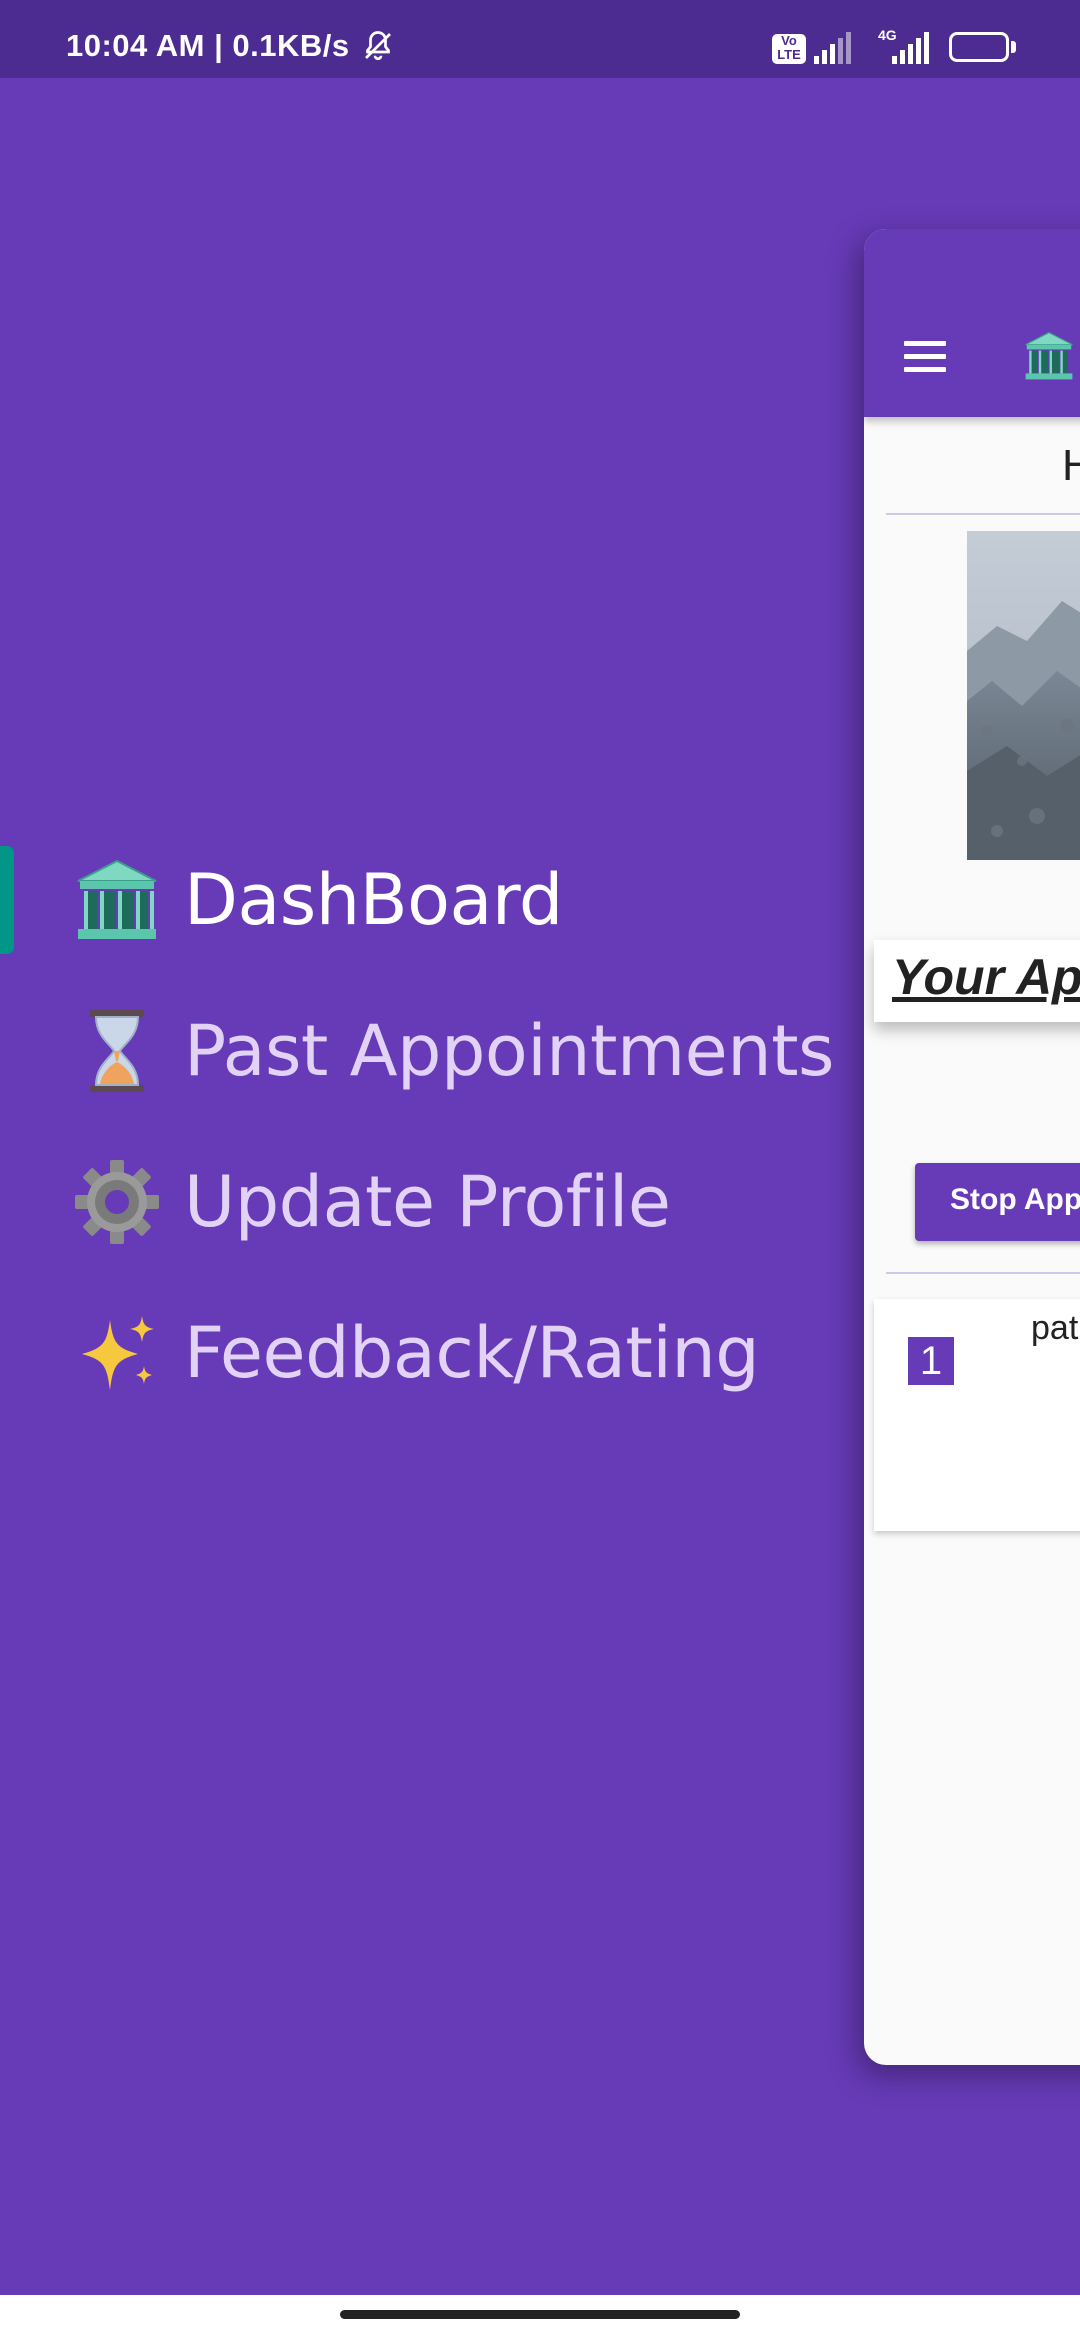 The image size is (1080, 2340). Describe the element at coordinates (117, 1202) in the screenshot. I see `gear-icon` at that location.